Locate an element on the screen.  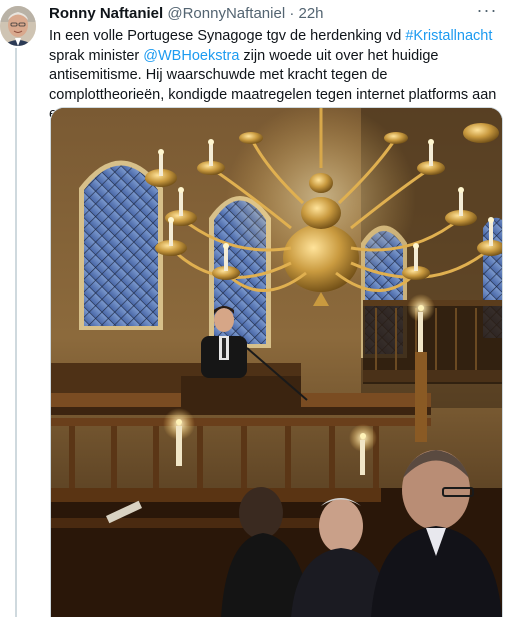
more-horizontal-icon: ··· is located at coordinates (487, 10).